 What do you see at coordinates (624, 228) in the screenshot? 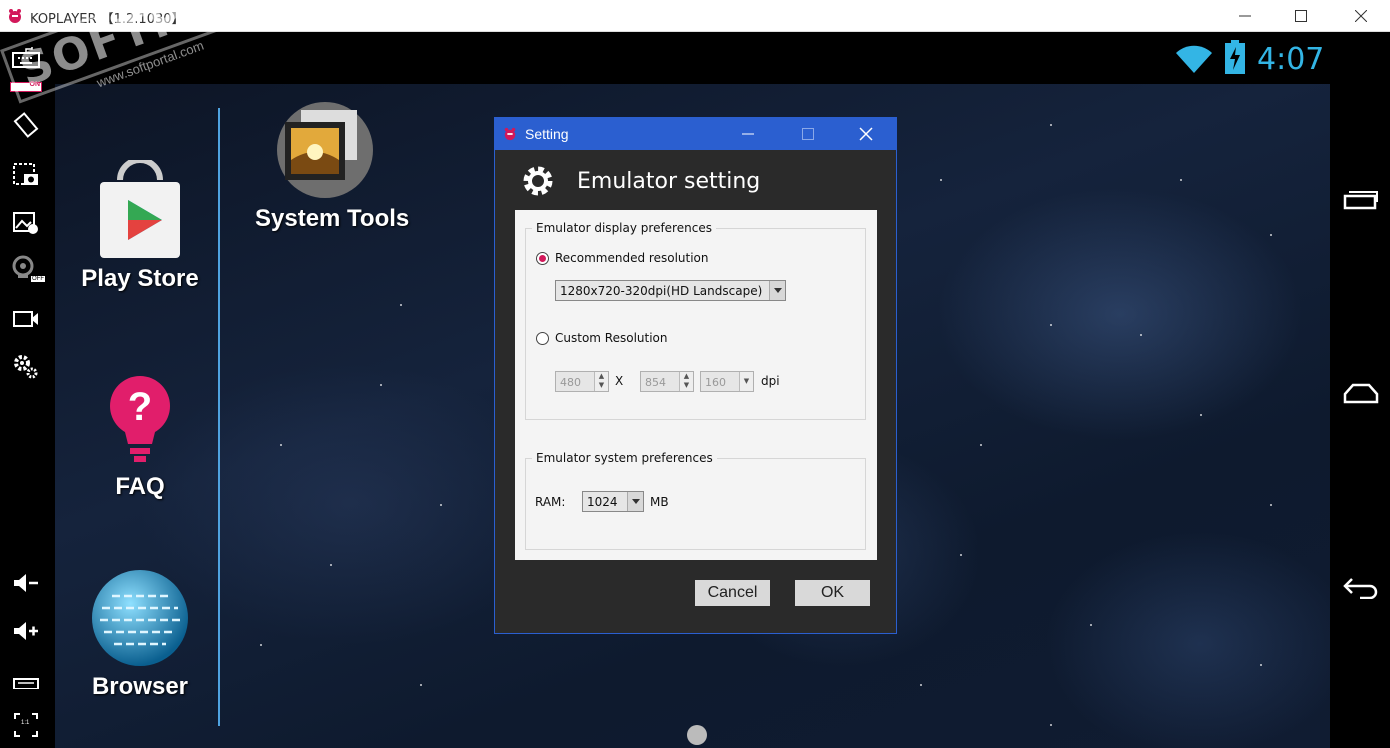
I see `display-preferences-legend: Emulator display preferences` at bounding box center [624, 228].